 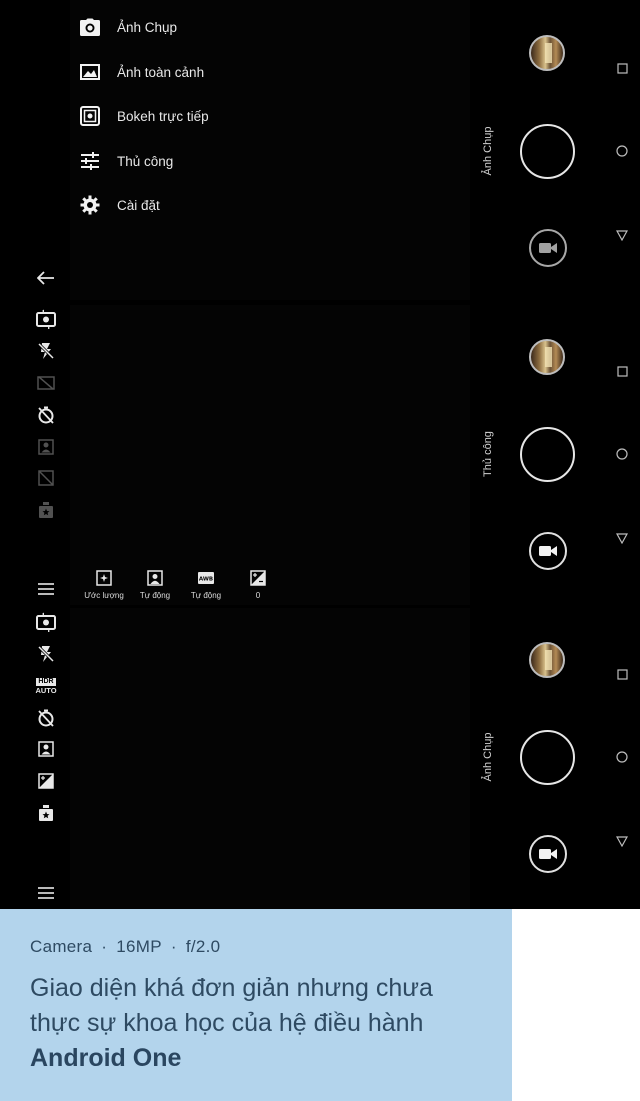 I want to click on hdr-auto-icon: HDR AUTO, so click(x=46, y=686).